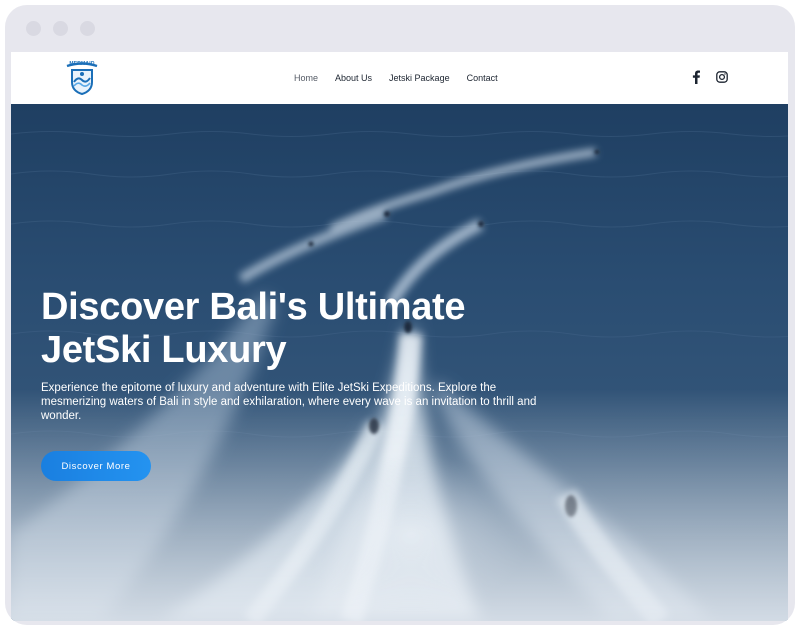  I want to click on facebook-icon, so click(696, 77).